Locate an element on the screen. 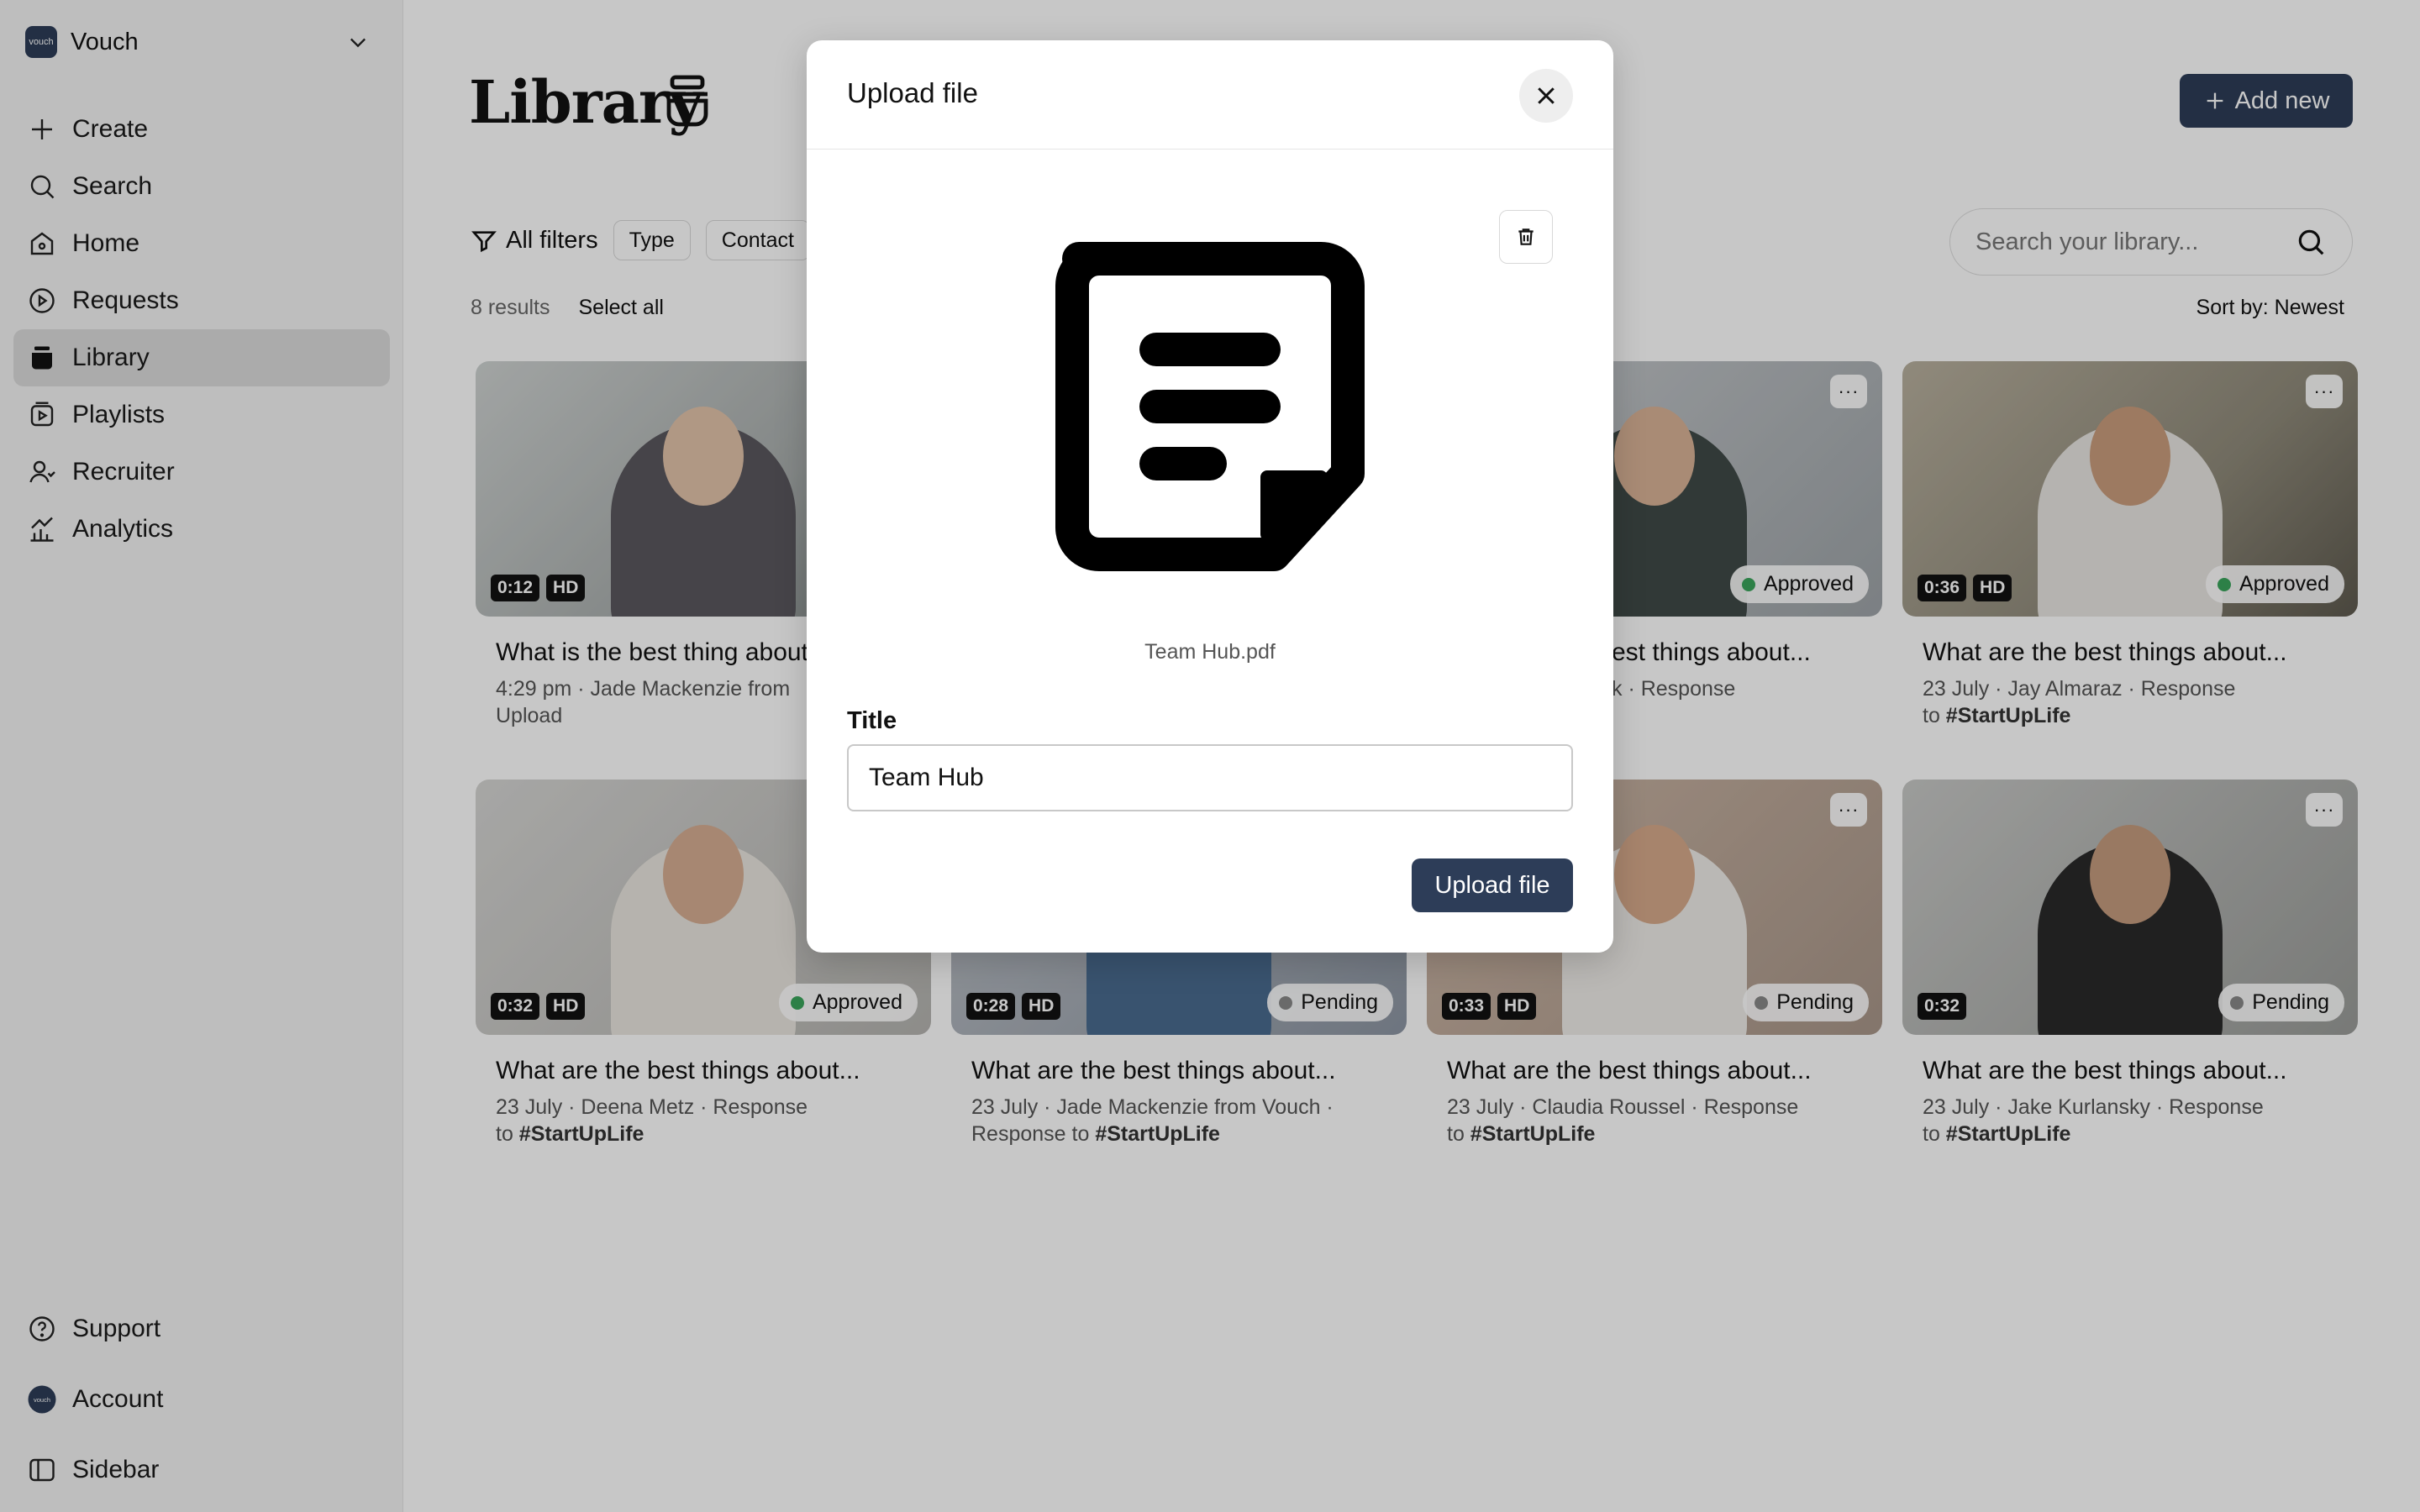  title-field-label: Title is located at coordinates (872, 720).